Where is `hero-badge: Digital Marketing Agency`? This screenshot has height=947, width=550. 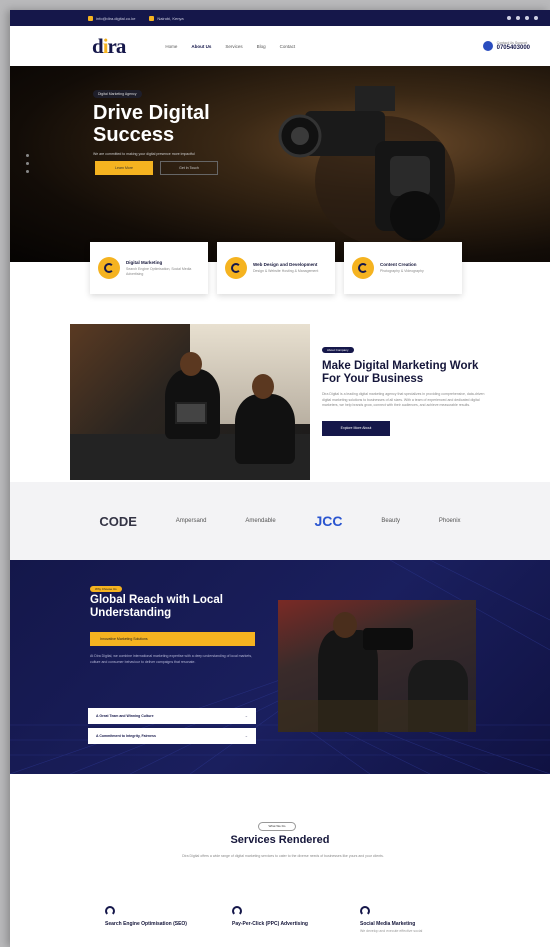
hero-badge: Digital Marketing Agency is located at coordinates (117, 94).